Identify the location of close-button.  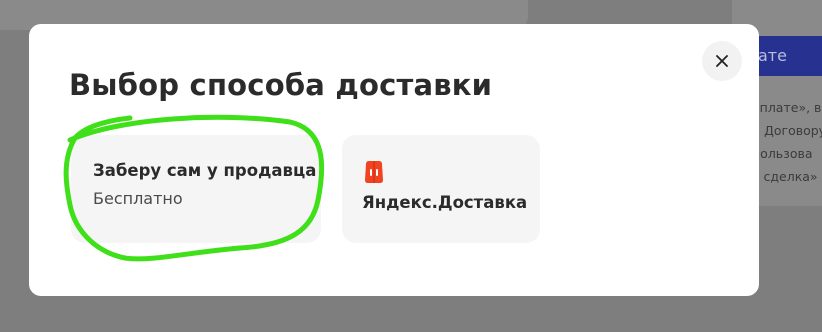
(722, 61).